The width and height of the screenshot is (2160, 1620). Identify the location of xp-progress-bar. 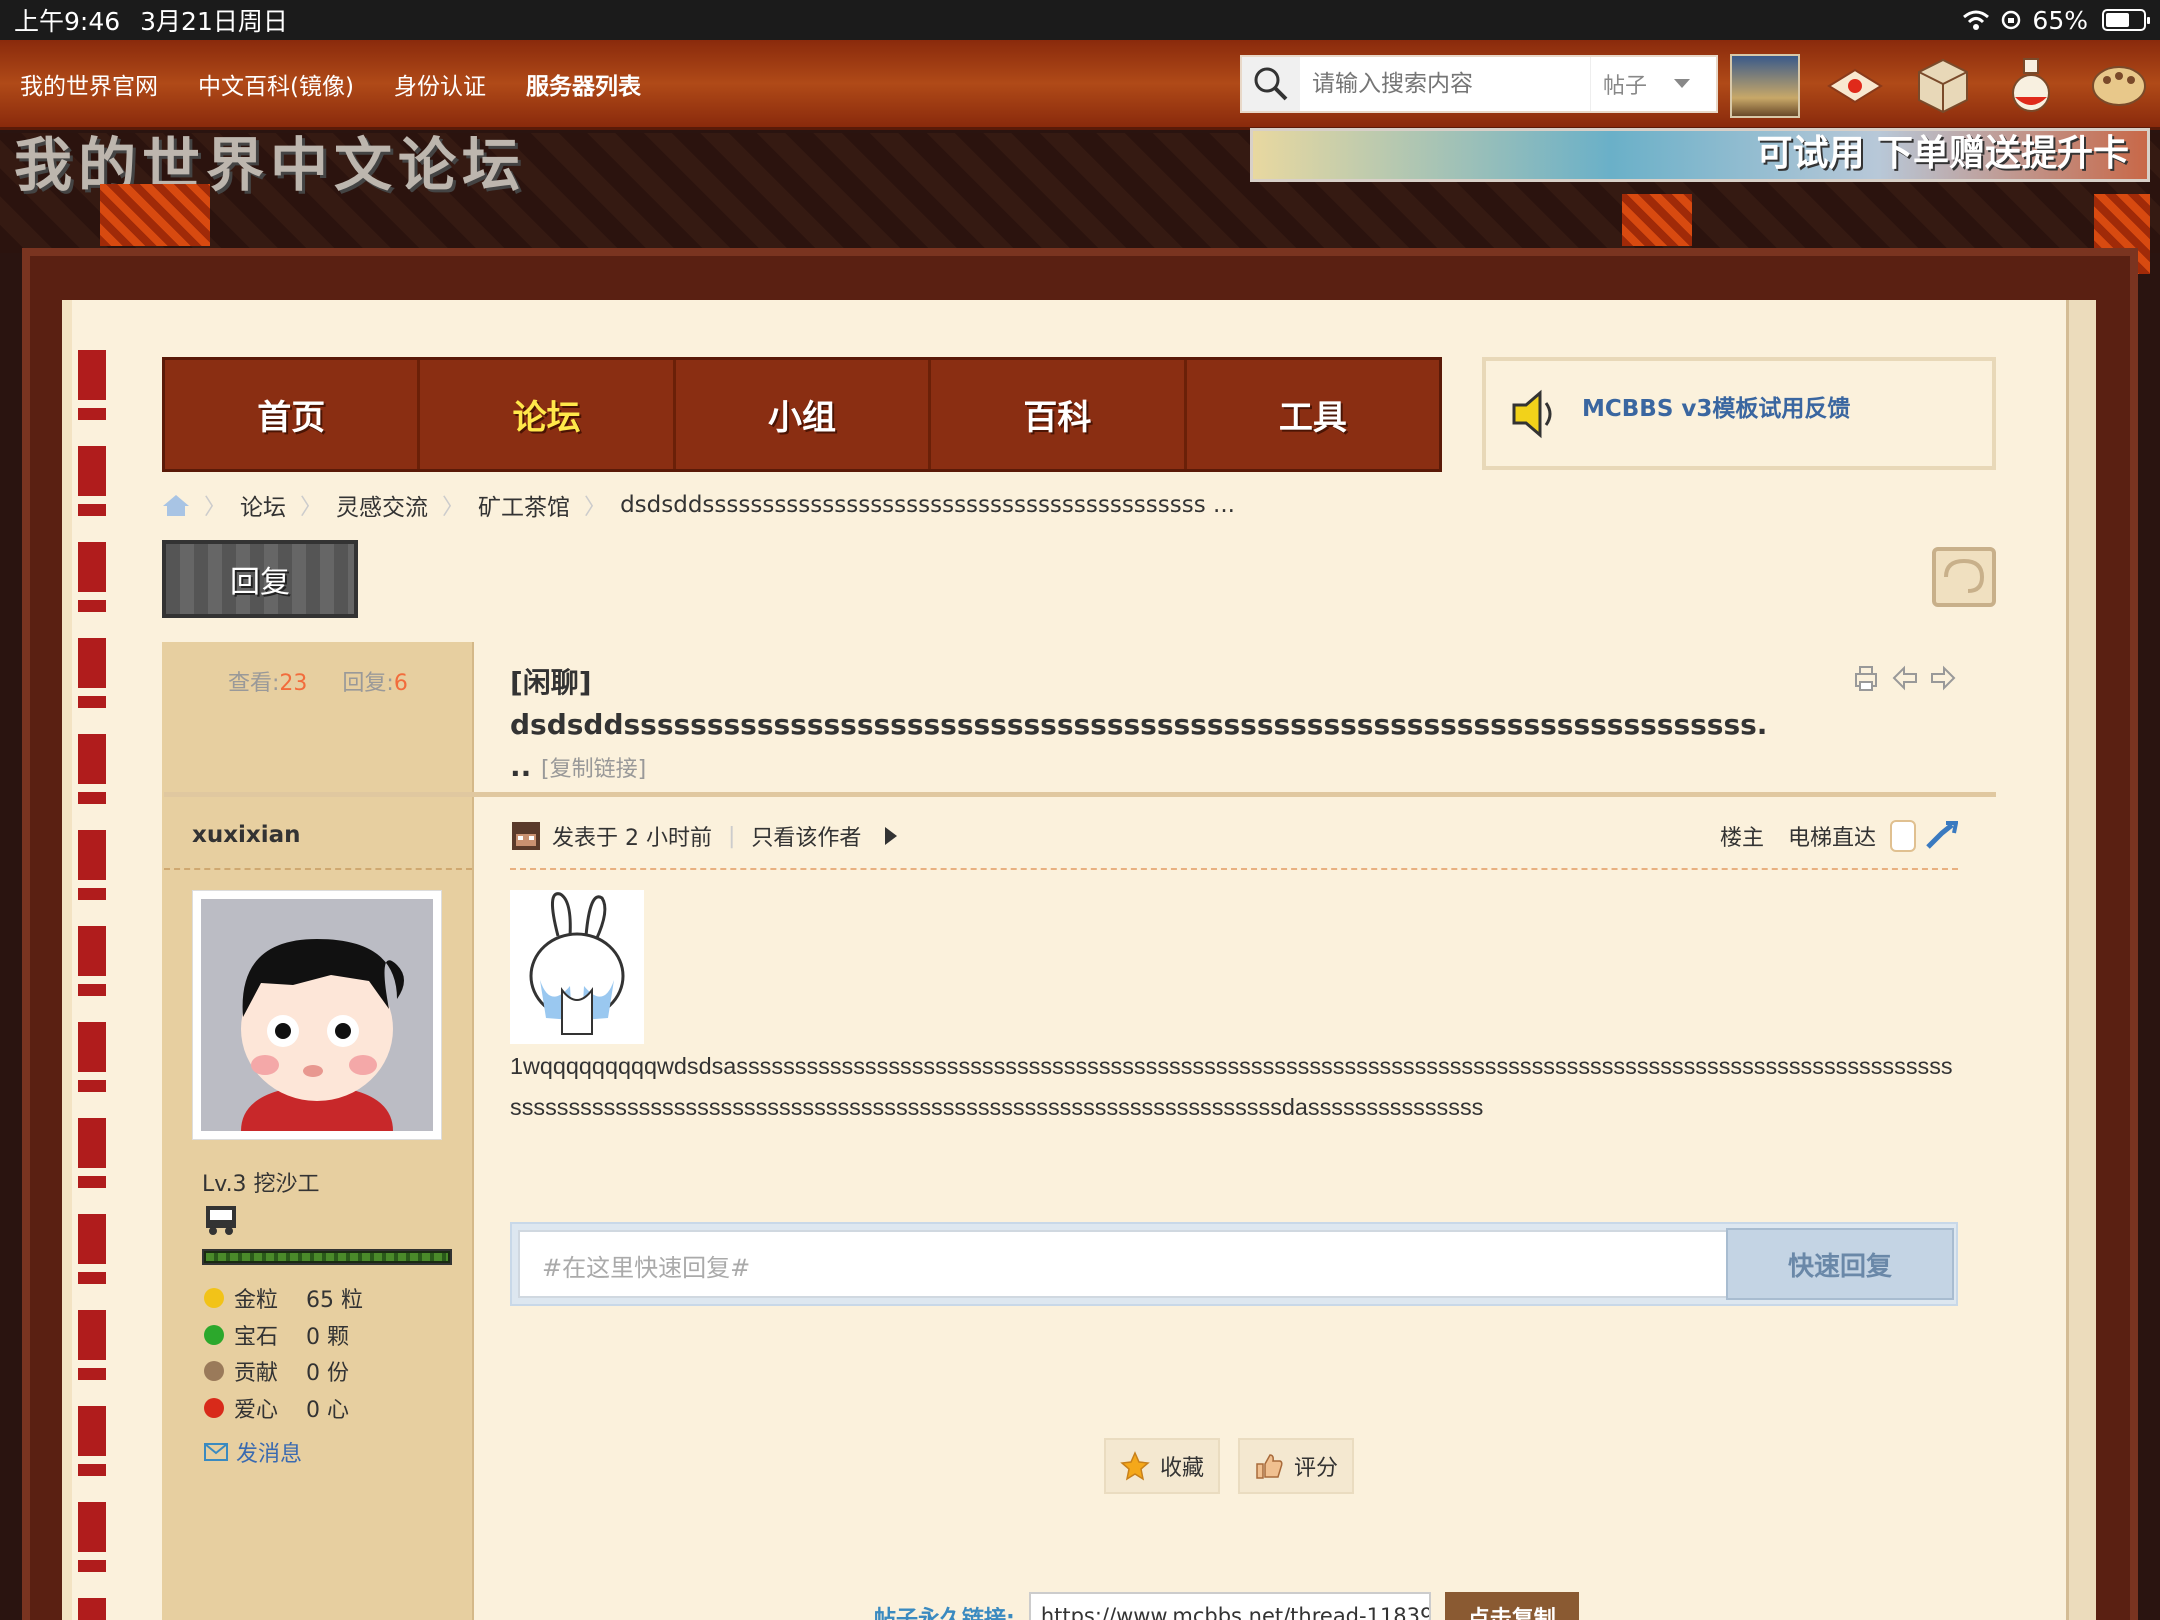
(327, 1257).